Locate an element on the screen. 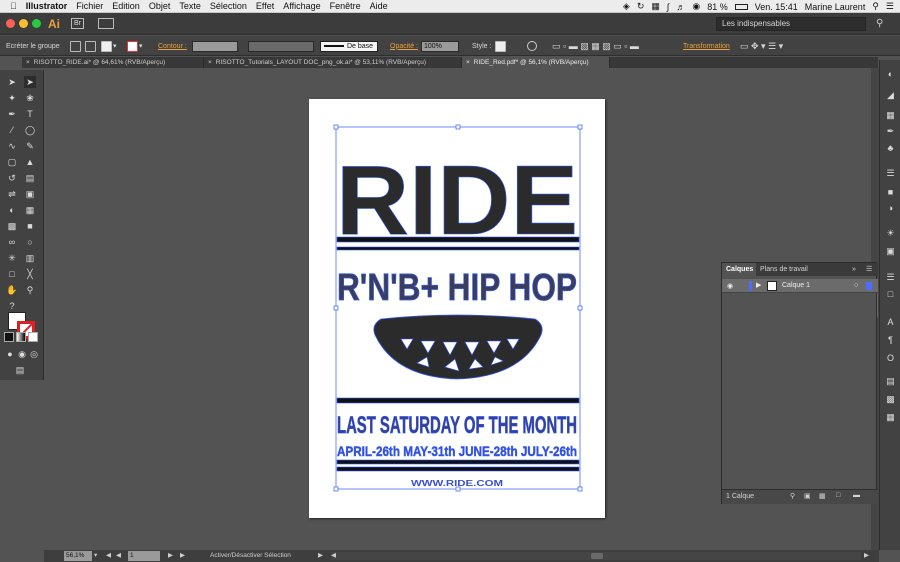 The image size is (900, 562). status-tool-text: Activer/Désactiver Sélection is located at coordinates (250, 556).